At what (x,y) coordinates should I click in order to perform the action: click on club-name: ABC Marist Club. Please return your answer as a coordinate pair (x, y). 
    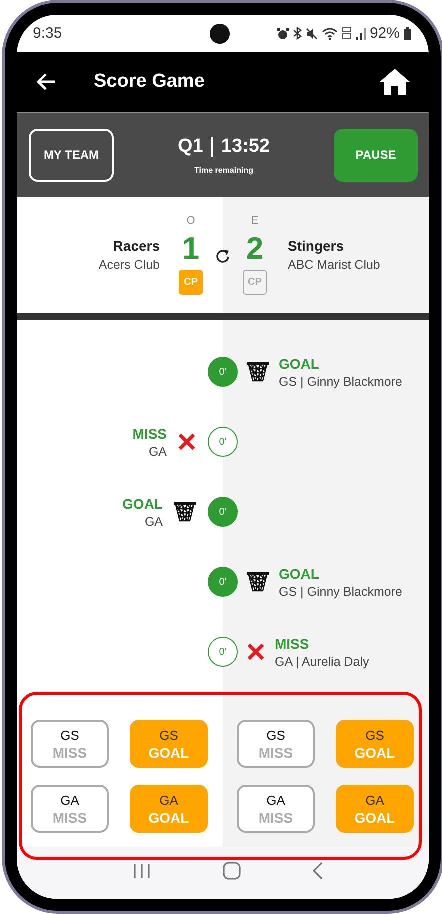
    Looking at the image, I should click on (334, 265).